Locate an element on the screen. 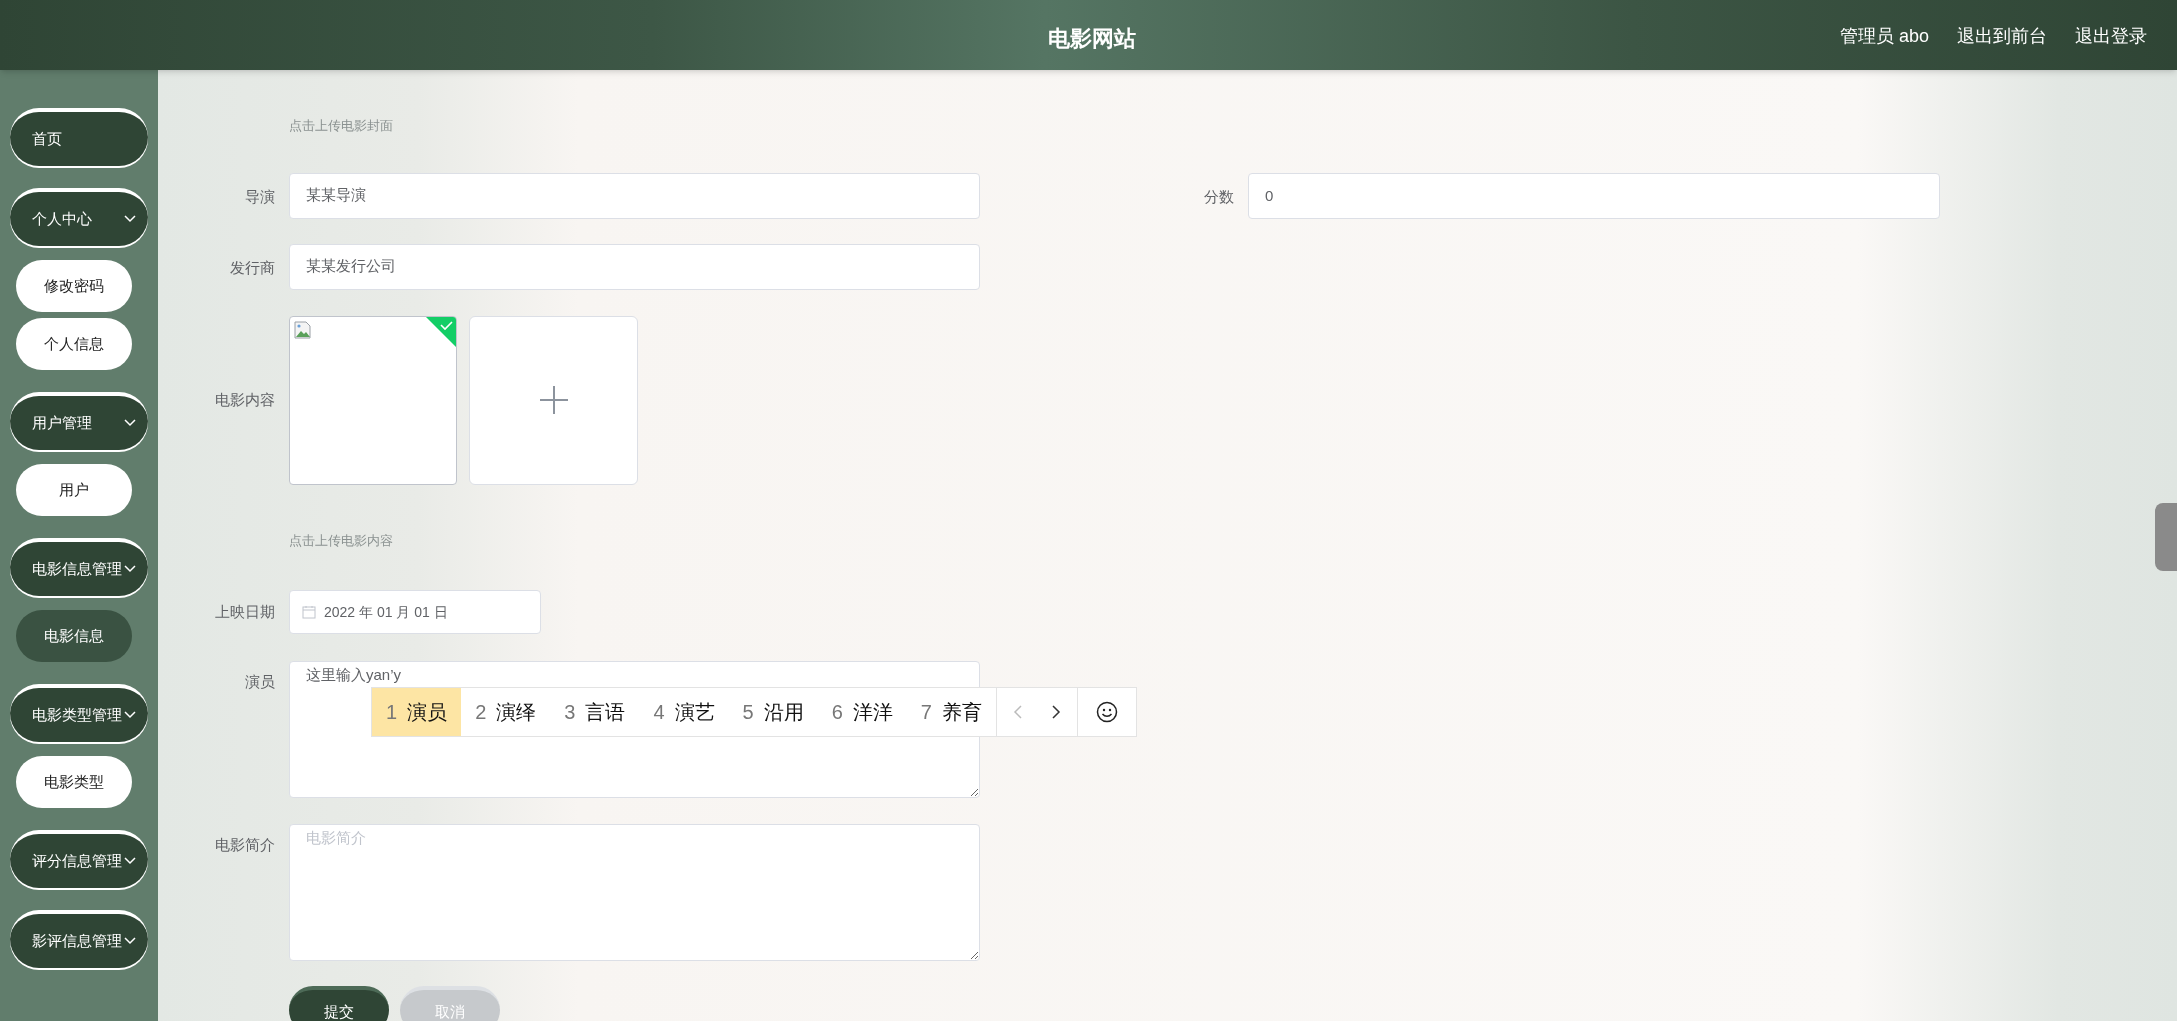 Image resolution: width=2177 pixels, height=1021 pixels. field-label: 发行商 is located at coordinates (252, 267).